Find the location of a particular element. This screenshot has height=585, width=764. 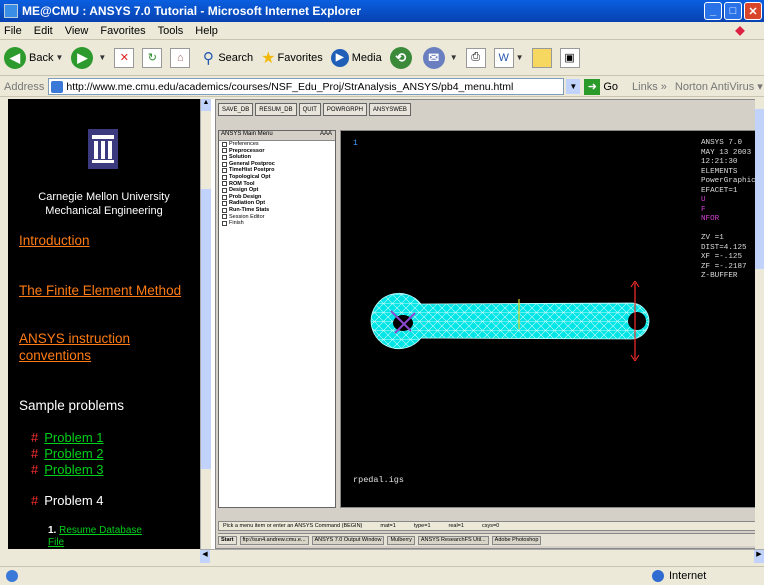

star-icon: ★ is located at coordinates (268, 58).